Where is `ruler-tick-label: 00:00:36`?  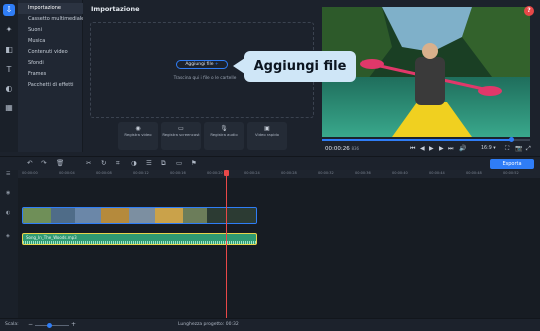 ruler-tick-label: 00:00:36 is located at coordinates (363, 173).